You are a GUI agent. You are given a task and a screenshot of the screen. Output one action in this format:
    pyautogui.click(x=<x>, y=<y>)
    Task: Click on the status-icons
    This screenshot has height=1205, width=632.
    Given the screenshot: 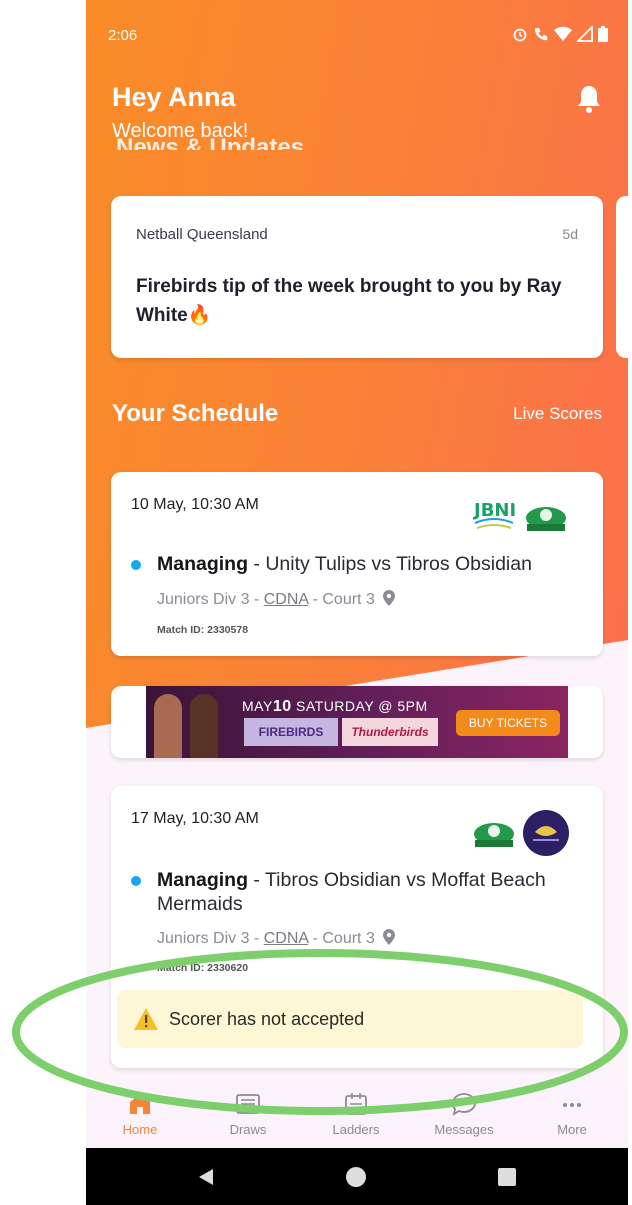 What is the action you would take?
    pyautogui.click(x=560, y=34)
    